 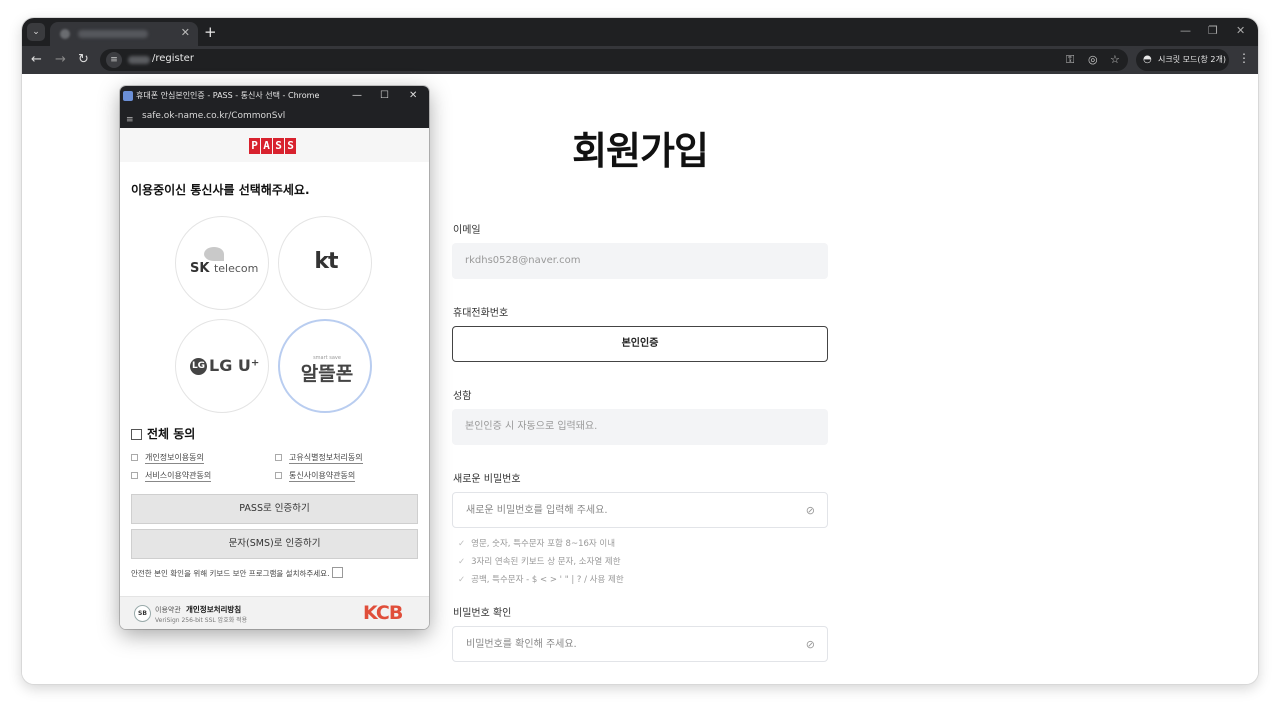 What do you see at coordinates (1192, 59) in the screenshot?
I see `incognito-label: 시크릿 모드(창 2개)` at bounding box center [1192, 59].